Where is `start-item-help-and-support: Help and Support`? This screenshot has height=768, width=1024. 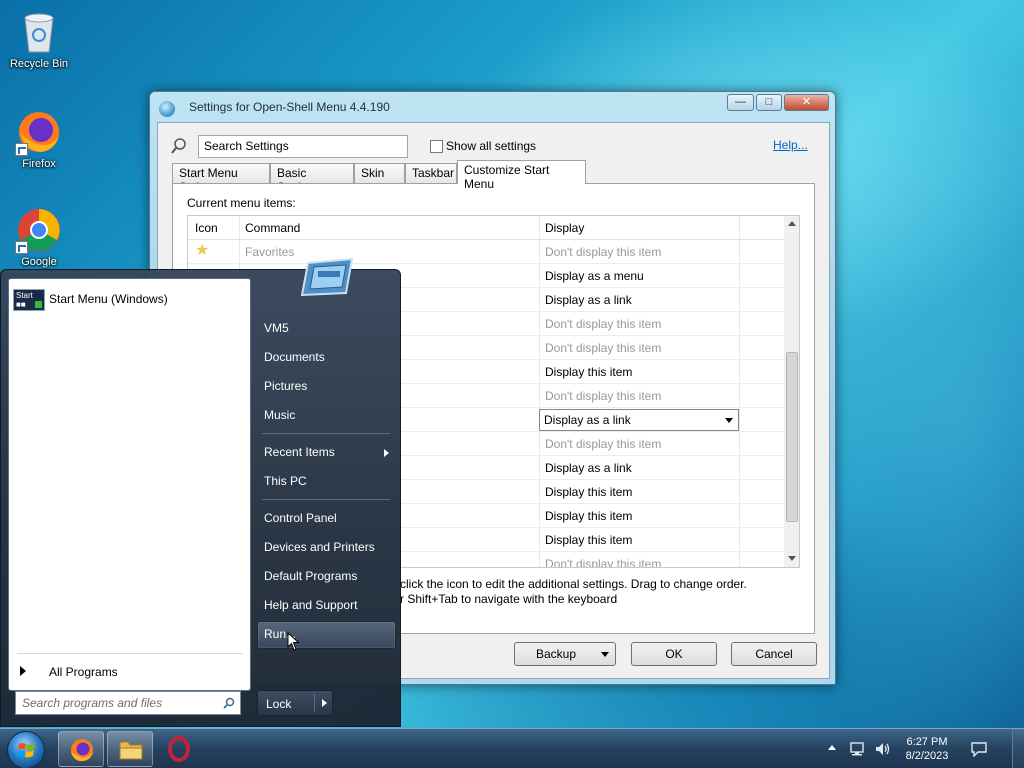 start-item-help-and-support: Help and Support is located at coordinates (310, 605).